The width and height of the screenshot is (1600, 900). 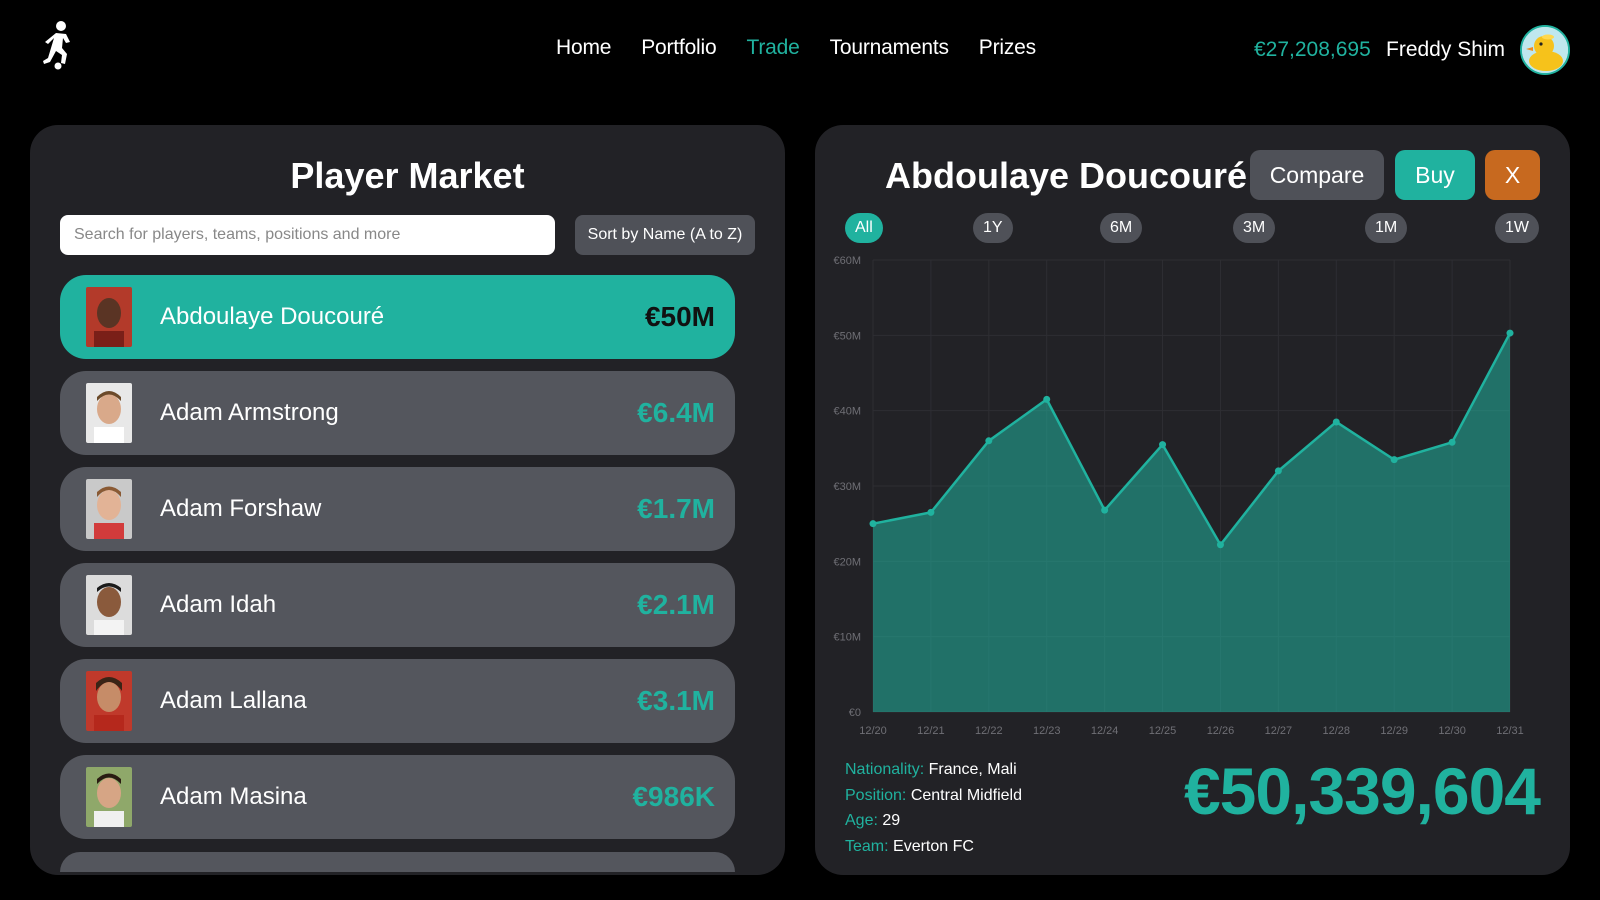 I want to click on x-tick-label: 12/29, so click(x=1394, y=731).